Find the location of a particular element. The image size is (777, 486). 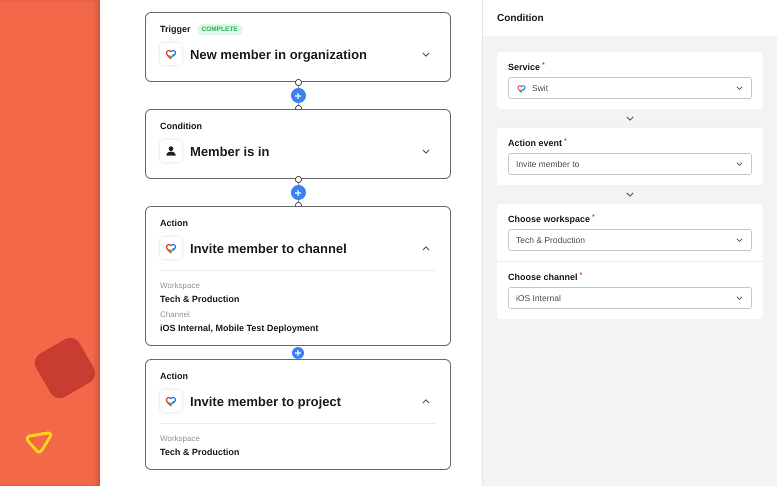

step-title: New member in organization is located at coordinates (279, 54).